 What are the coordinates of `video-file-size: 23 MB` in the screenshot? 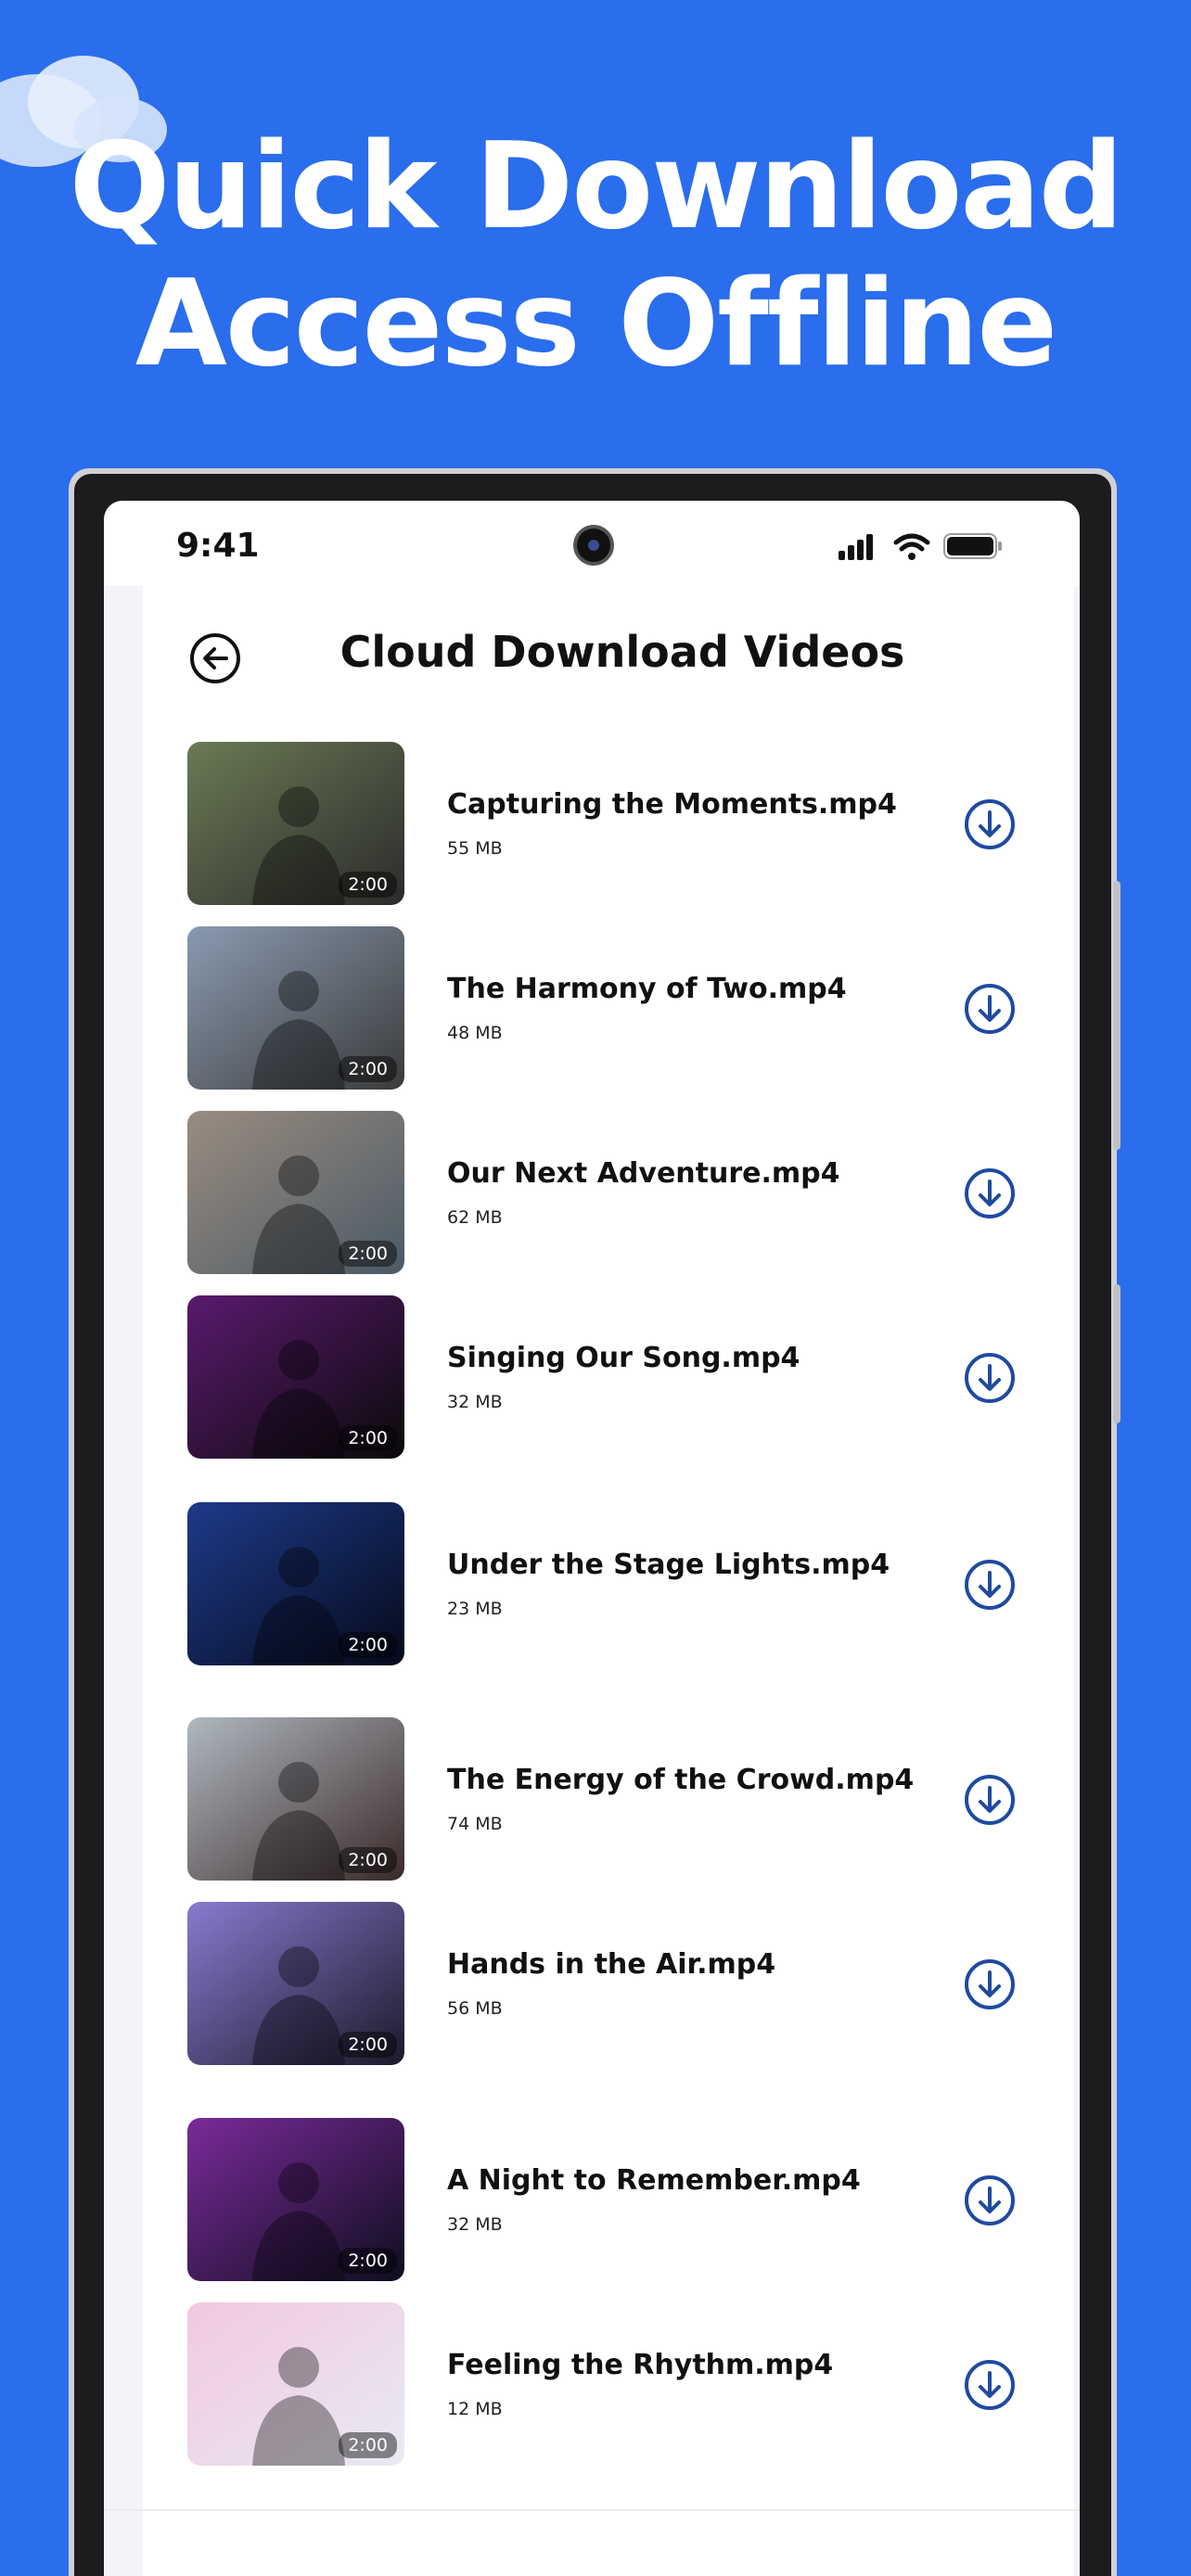 It's located at (475, 1609).